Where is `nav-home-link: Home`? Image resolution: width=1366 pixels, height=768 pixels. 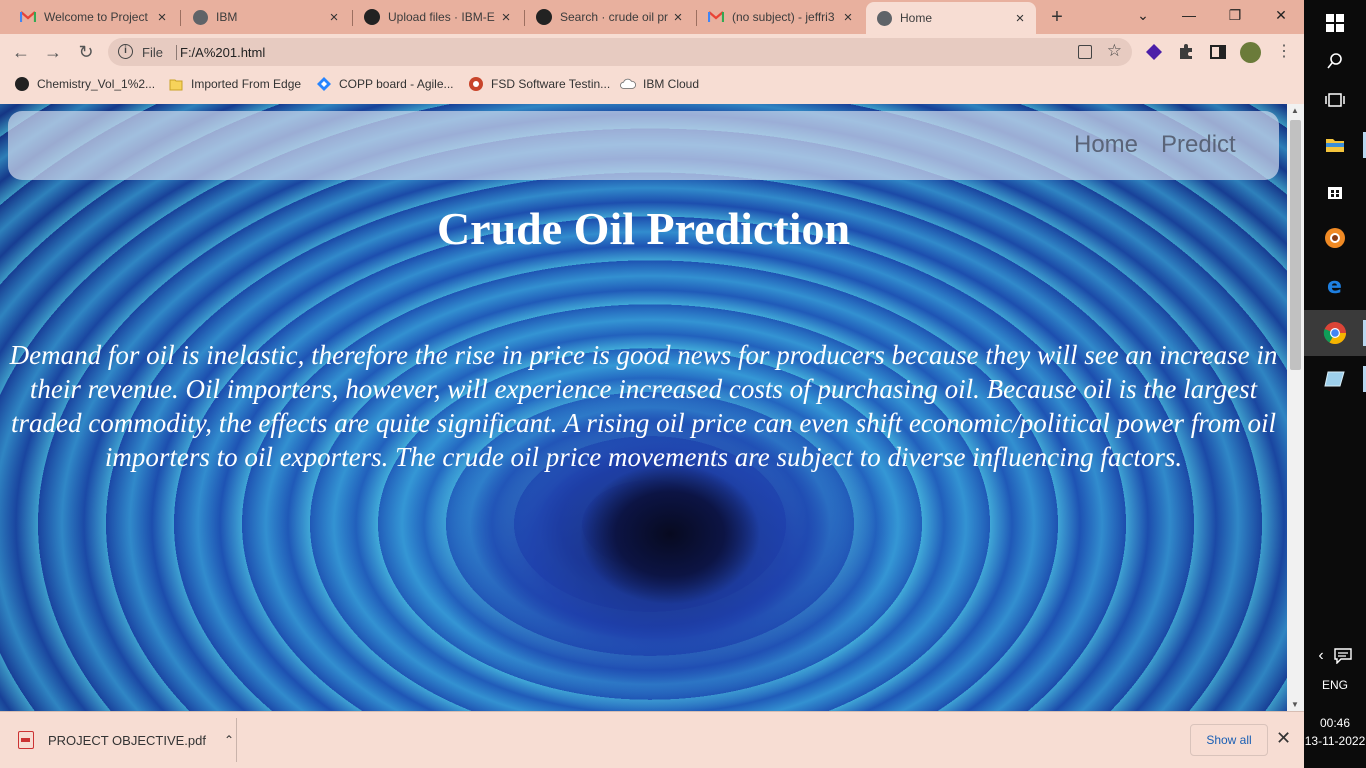 nav-home-link: Home is located at coordinates (1106, 145).